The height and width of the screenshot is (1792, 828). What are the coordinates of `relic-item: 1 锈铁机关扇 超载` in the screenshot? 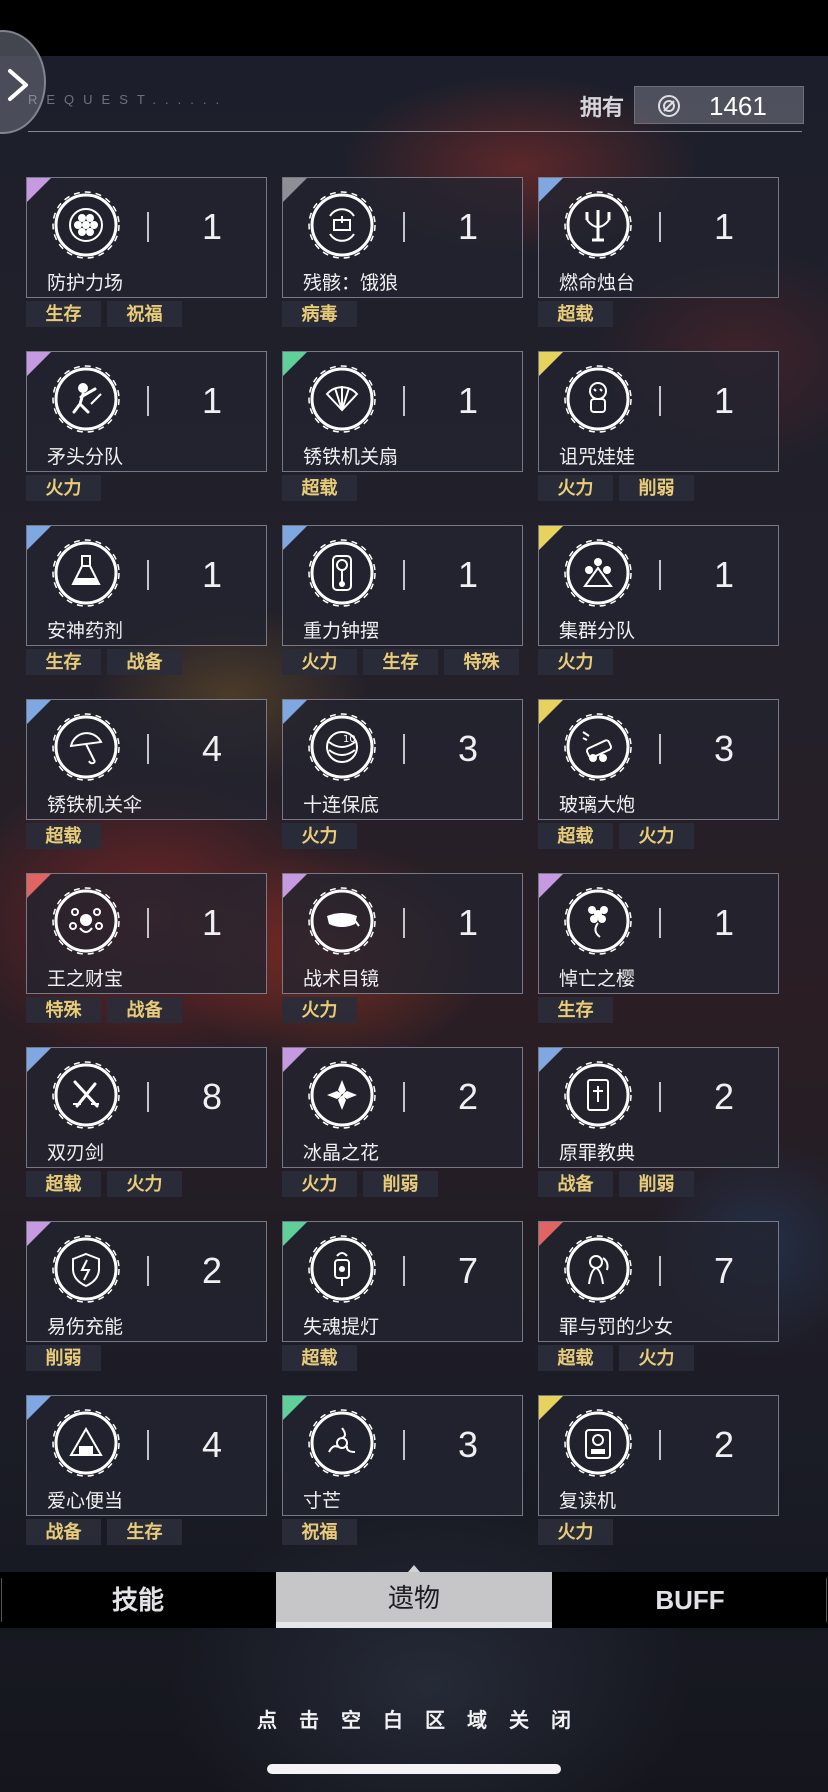 It's located at (402, 436).